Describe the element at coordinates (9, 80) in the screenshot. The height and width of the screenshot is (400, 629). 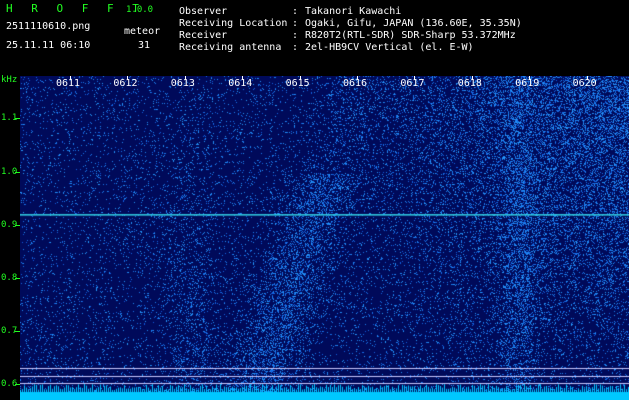
I see `y-axis-unit: kHz` at that location.